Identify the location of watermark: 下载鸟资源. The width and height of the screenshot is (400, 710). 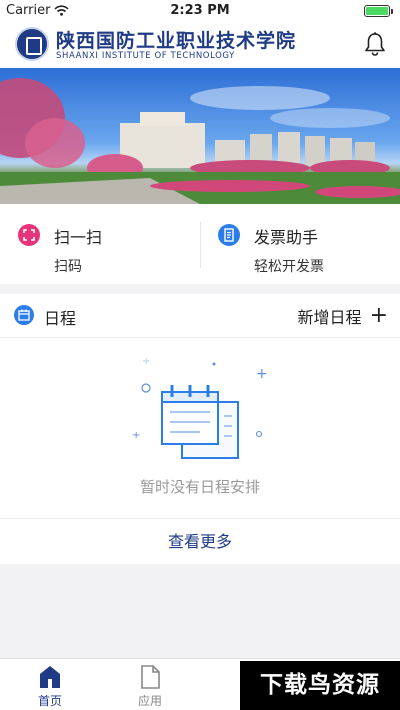
(320, 685).